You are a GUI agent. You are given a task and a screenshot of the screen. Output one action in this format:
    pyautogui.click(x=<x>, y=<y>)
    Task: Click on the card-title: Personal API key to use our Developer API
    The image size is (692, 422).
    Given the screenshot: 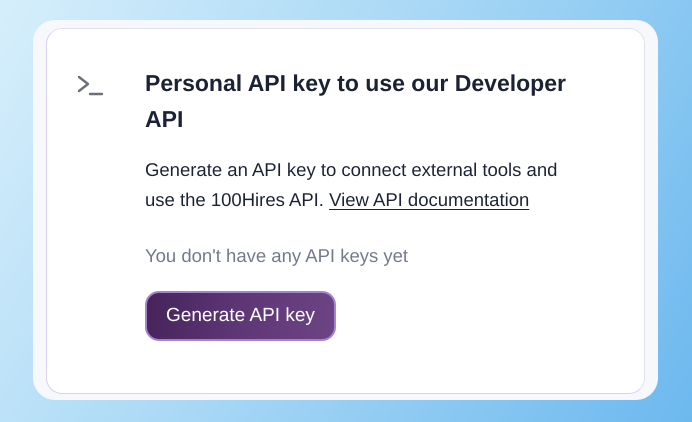 What is the action you would take?
    pyautogui.click(x=356, y=101)
    